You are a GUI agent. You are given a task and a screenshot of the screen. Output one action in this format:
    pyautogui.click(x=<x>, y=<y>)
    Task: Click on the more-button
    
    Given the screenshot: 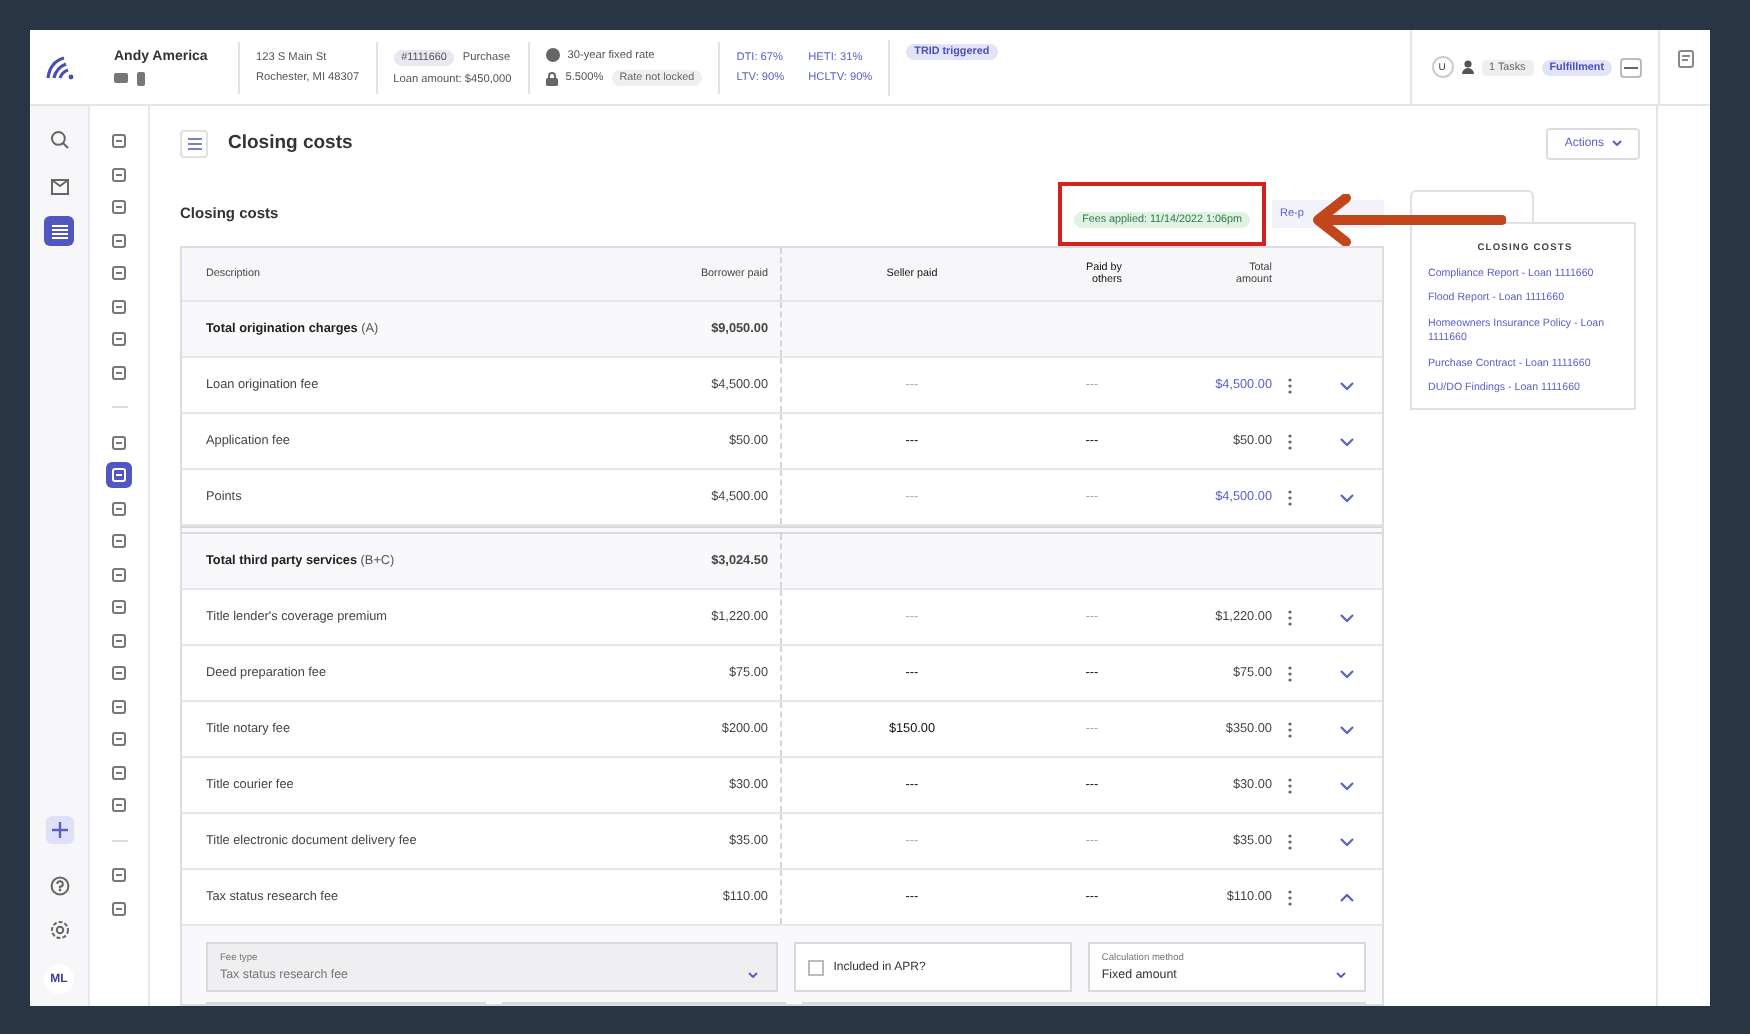 What is the action you would take?
    pyautogui.click(x=1631, y=67)
    